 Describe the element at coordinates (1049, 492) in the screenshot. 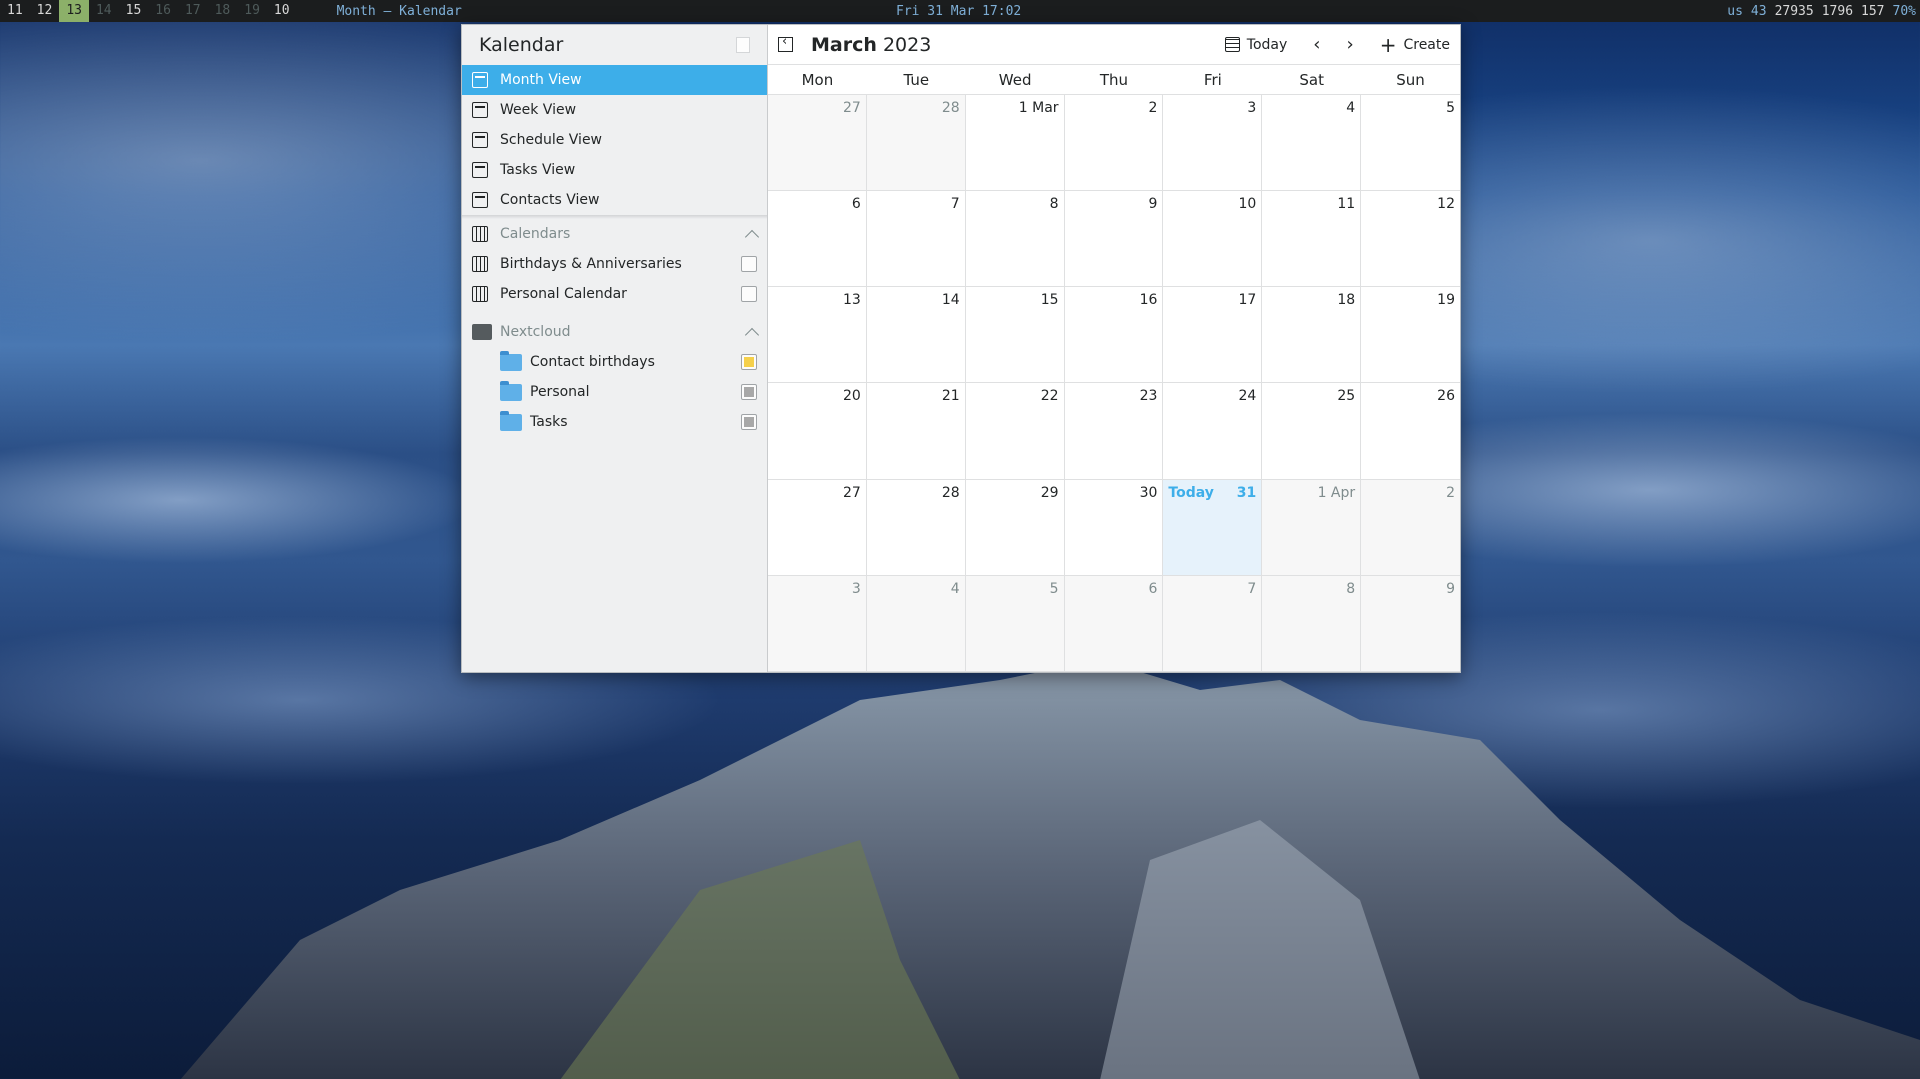

I see `day-number: 29` at that location.